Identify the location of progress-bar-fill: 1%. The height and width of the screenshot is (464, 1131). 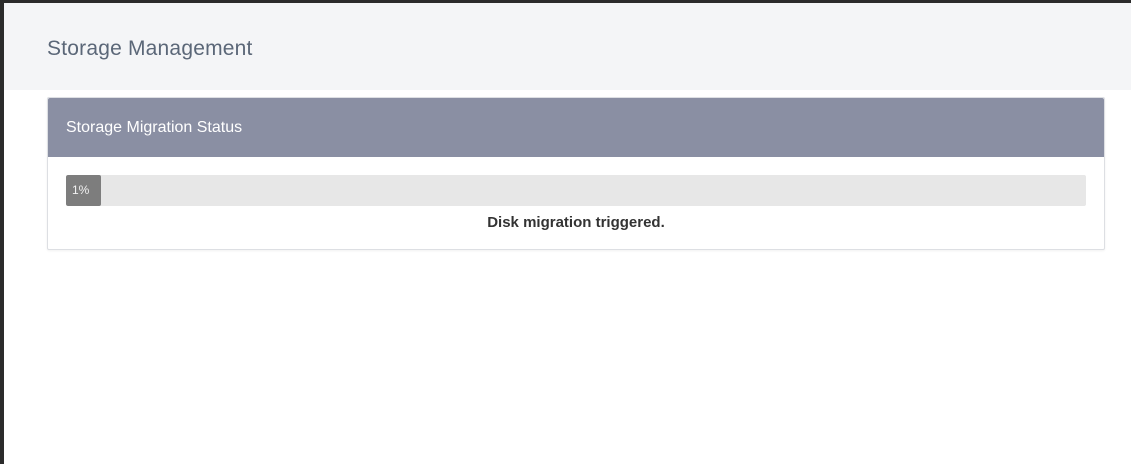
(83, 190).